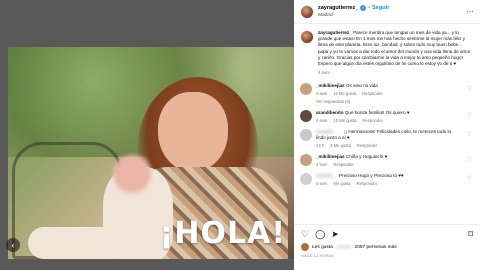 This screenshot has width=480, height=270. Describe the element at coordinates (470, 11) in the screenshot. I see `more-options-icon: ···` at that location.